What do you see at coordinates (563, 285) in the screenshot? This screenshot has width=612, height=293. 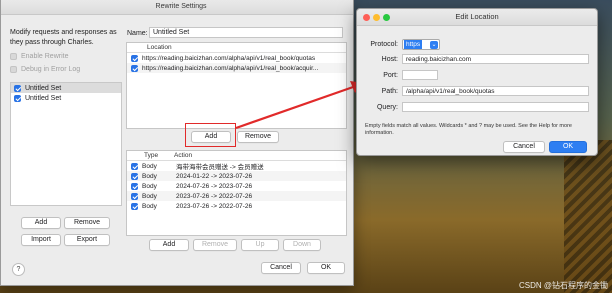 I see `watermark-text: CSDN @钻石程序的金锄` at bounding box center [563, 285].